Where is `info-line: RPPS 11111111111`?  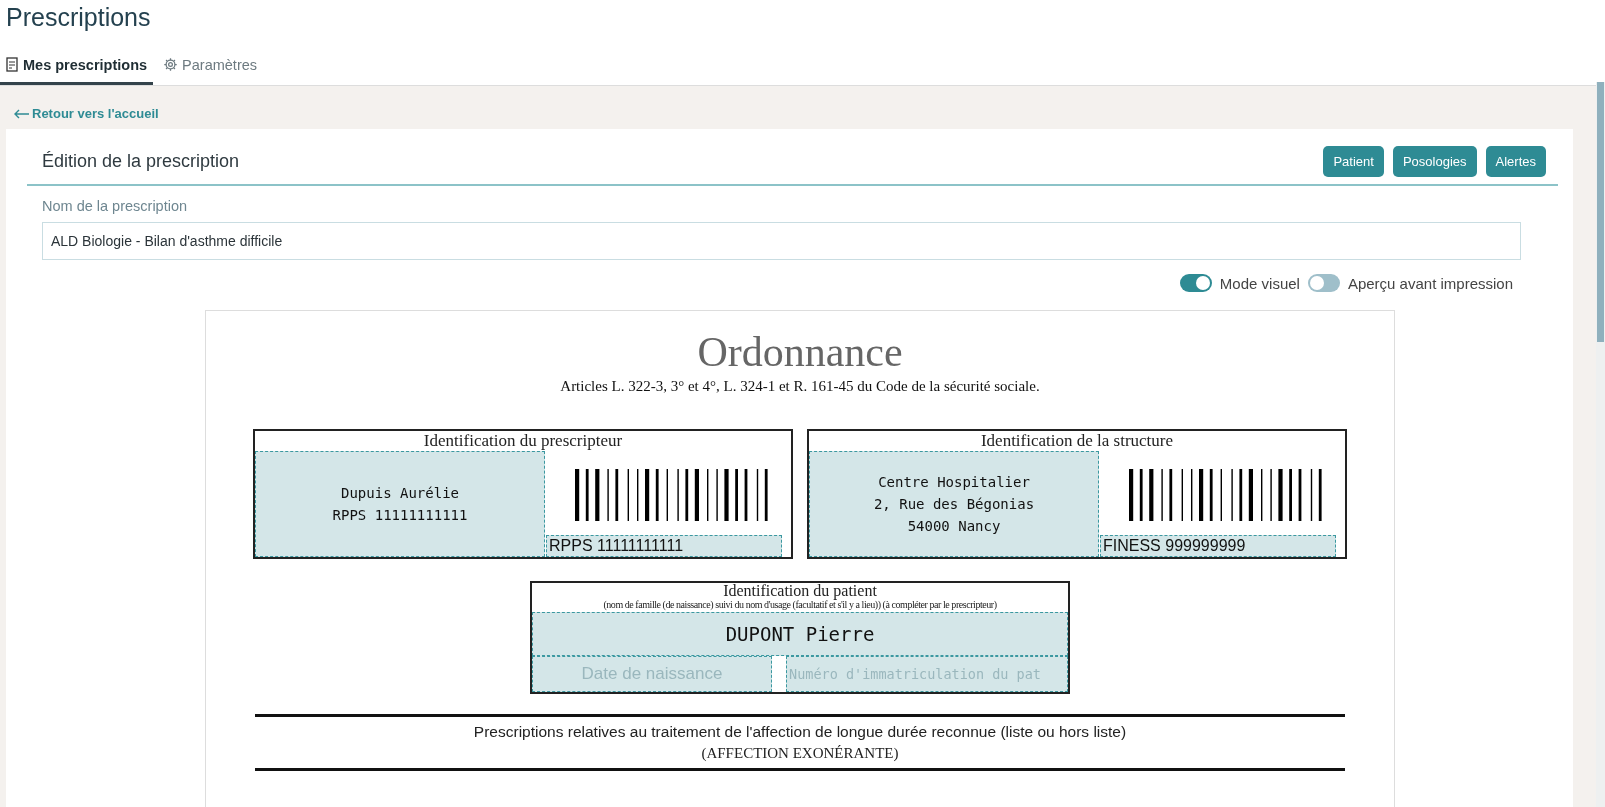 info-line: RPPS 11111111111 is located at coordinates (400, 515).